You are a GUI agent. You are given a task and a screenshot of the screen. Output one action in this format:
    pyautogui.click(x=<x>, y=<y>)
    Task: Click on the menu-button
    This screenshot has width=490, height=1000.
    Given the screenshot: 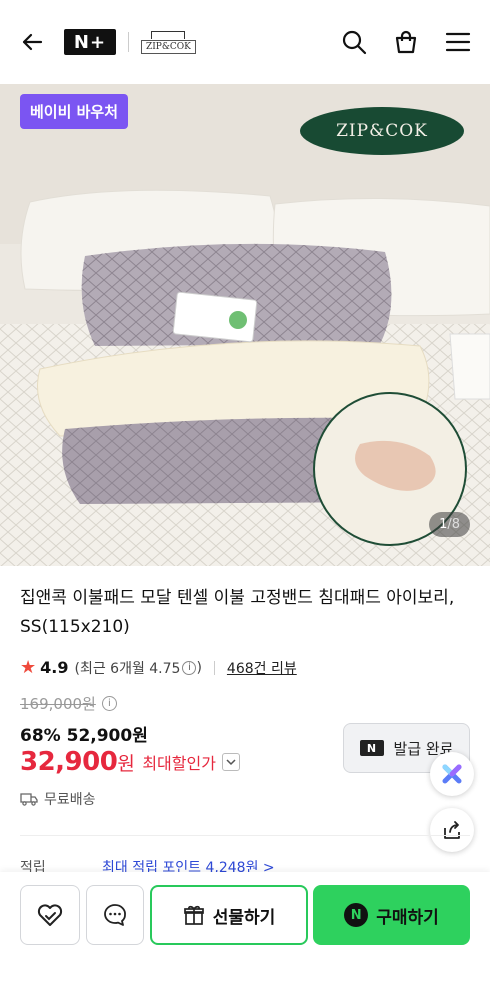 What is the action you would take?
    pyautogui.click(x=458, y=42)
    